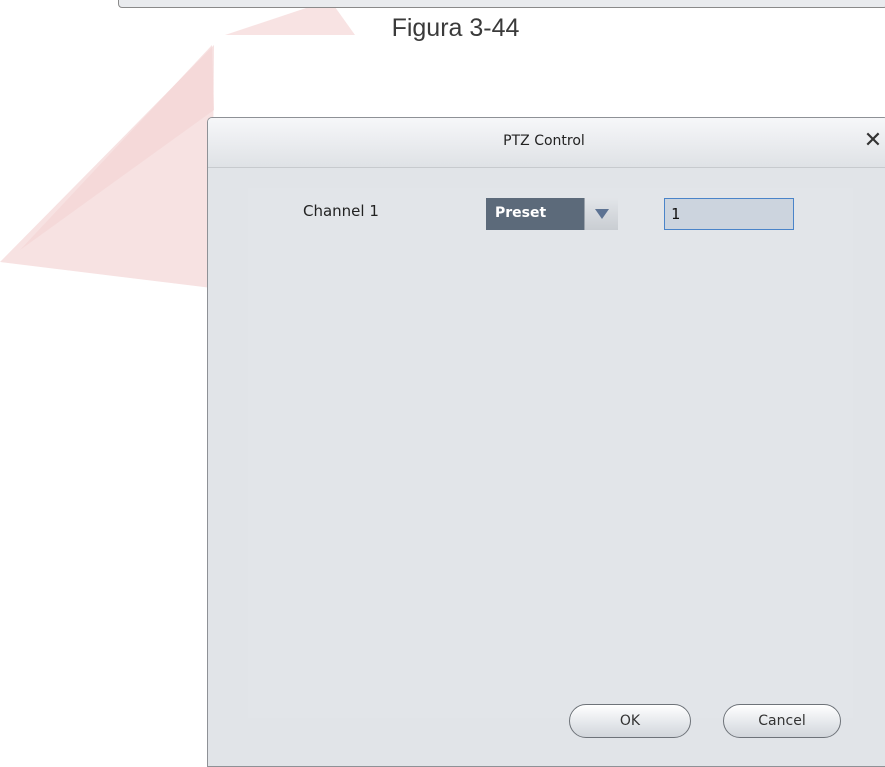 This screenshot has height=767, width=885. I want to click on figure-caption: Figura 3-44, so click(455, 28).